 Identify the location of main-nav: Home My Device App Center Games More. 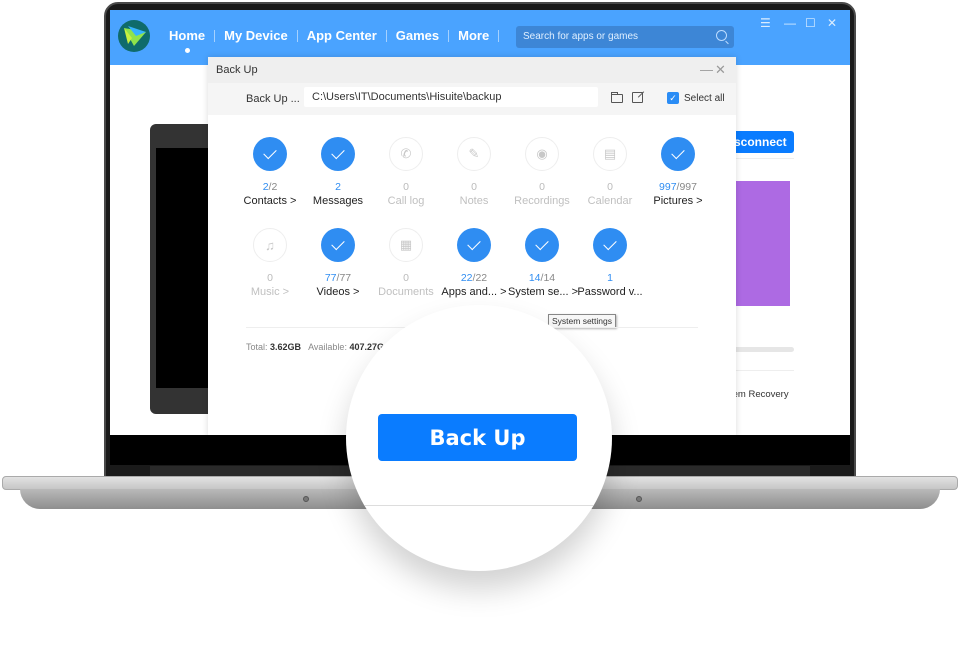
(330, 40).